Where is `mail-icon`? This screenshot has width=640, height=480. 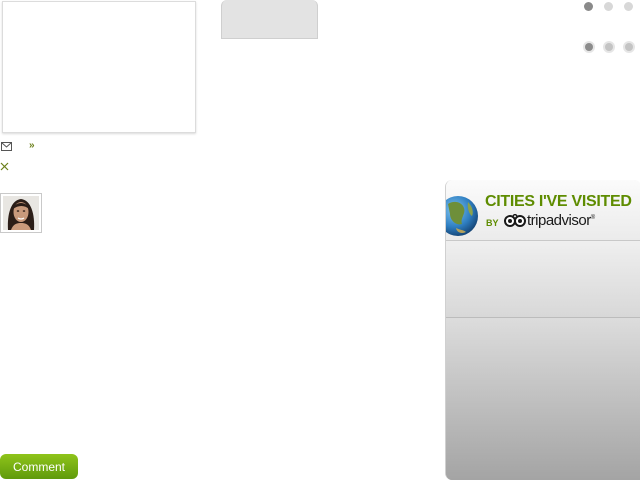
mail-icon is located at coordinates (6, 146).